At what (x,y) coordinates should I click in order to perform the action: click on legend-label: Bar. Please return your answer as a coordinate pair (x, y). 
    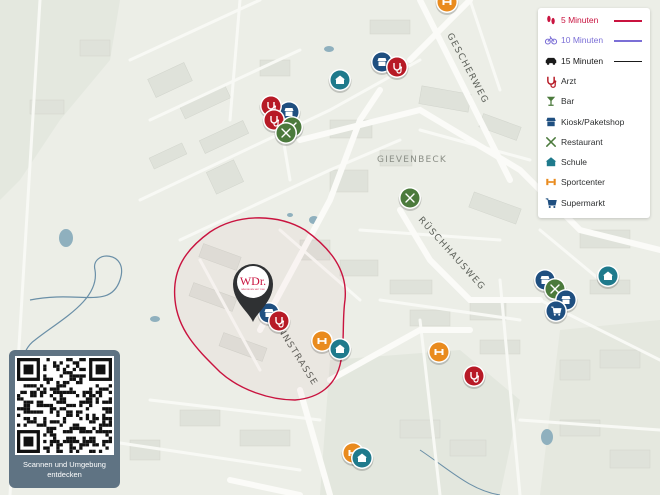
    Looking at the image, I should click on (568, 101).